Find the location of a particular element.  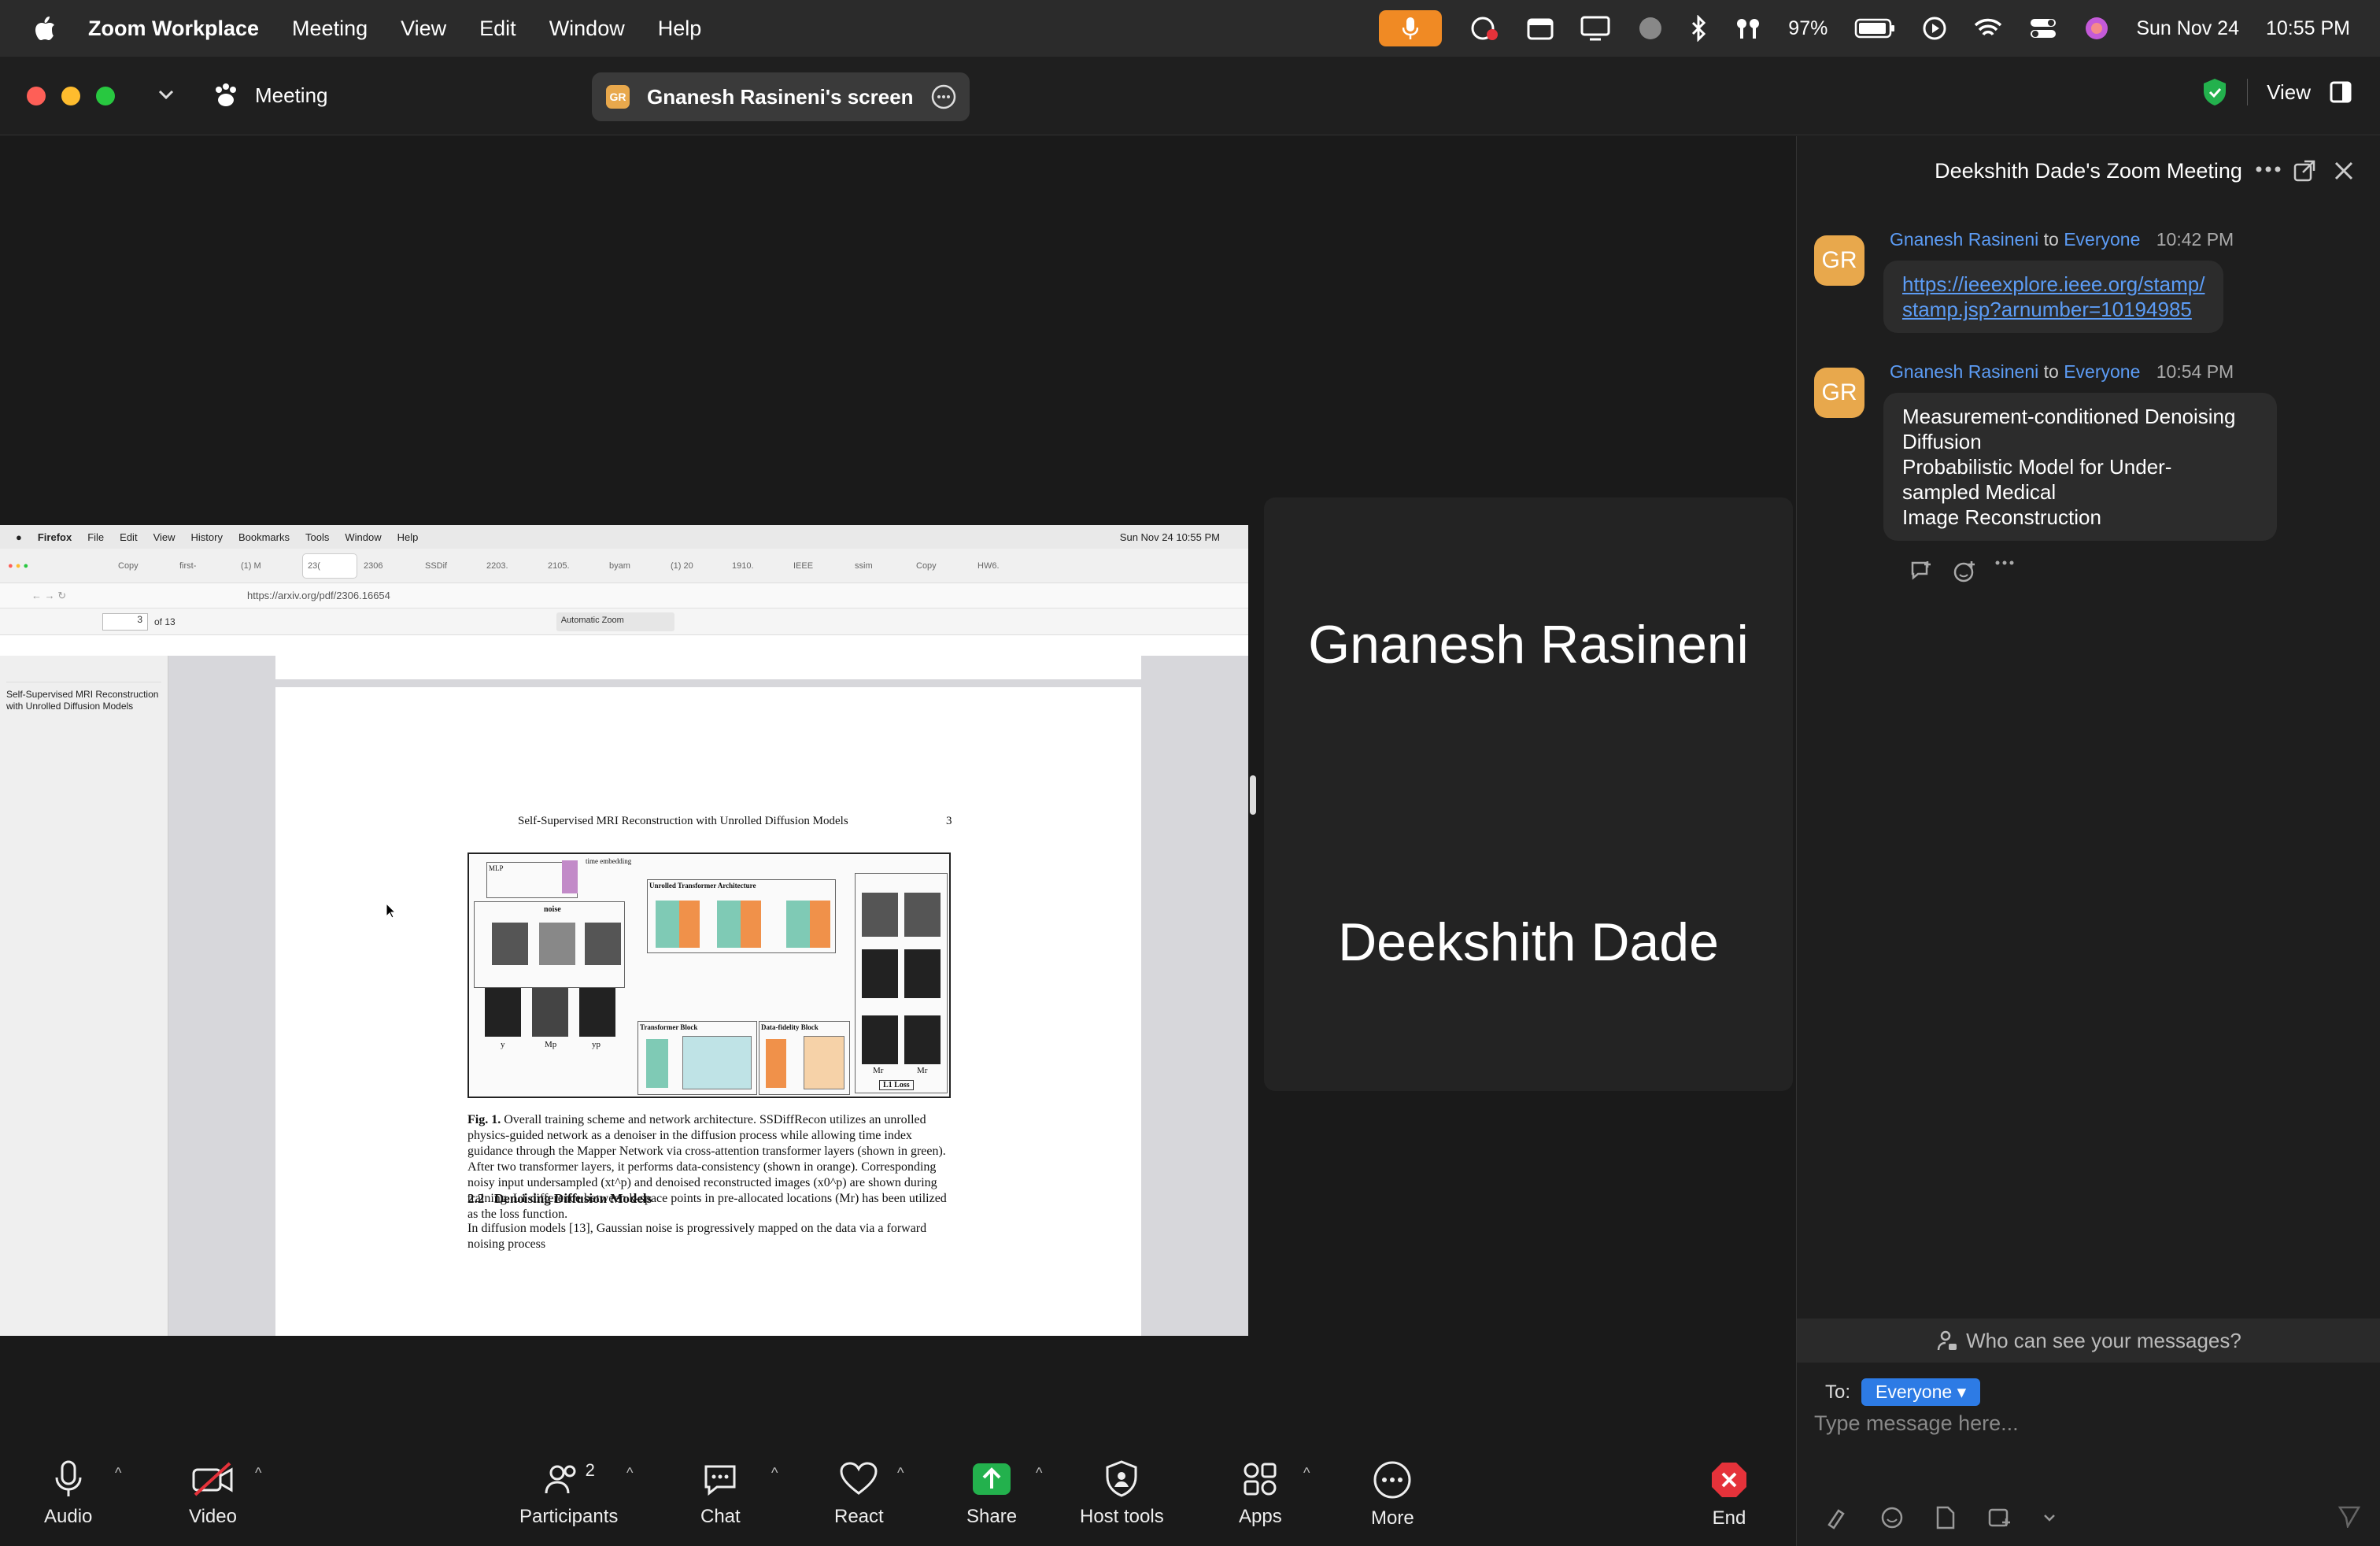

screen-share-pill: GR Gnanesh Rasineni's screen is located at coordinates (781, 96).